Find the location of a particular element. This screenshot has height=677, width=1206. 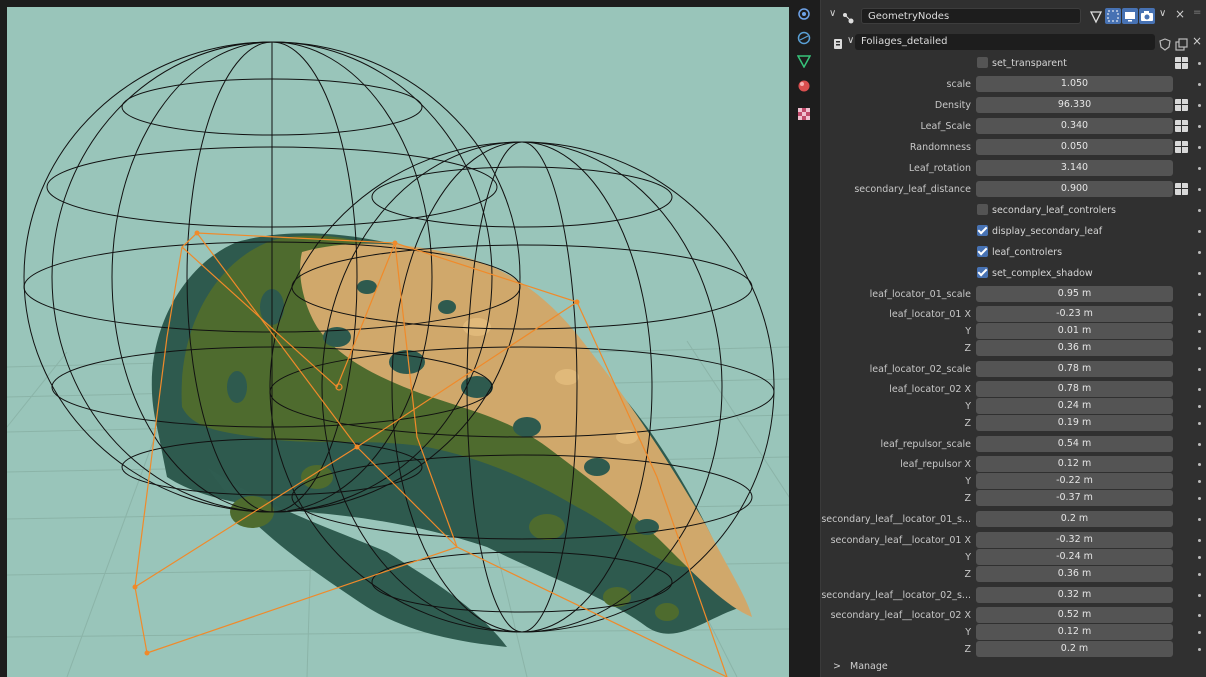

modifier-name-field: GeometryNodes is located at coordinates (971, 16).